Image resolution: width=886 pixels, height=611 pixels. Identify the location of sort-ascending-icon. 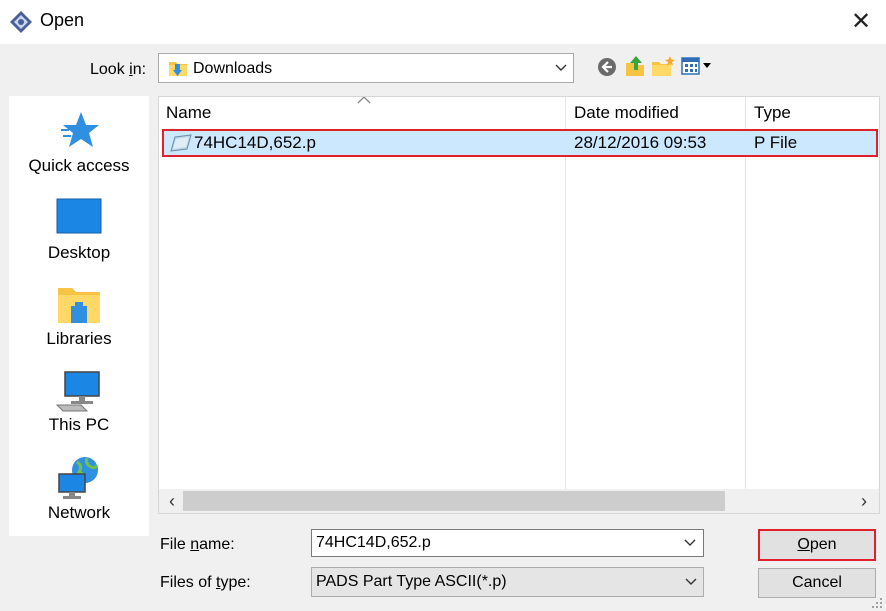
(364, 100).